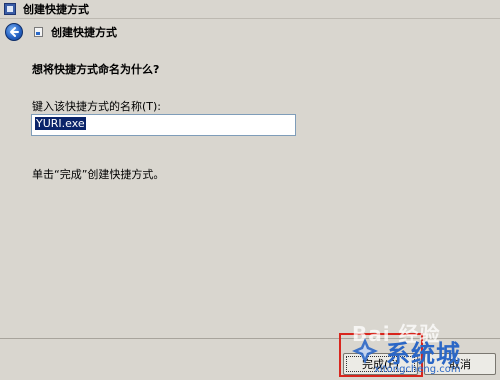  Describe the element at coordinates (250, 31) in the screenshot. I see `wizard-header: 创建快捷方式` at that location.